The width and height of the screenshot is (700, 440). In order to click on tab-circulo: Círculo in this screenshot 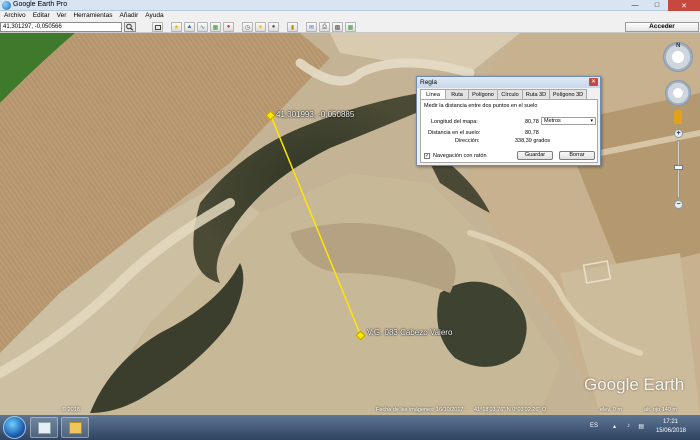, I will do `click(510, 94)`.